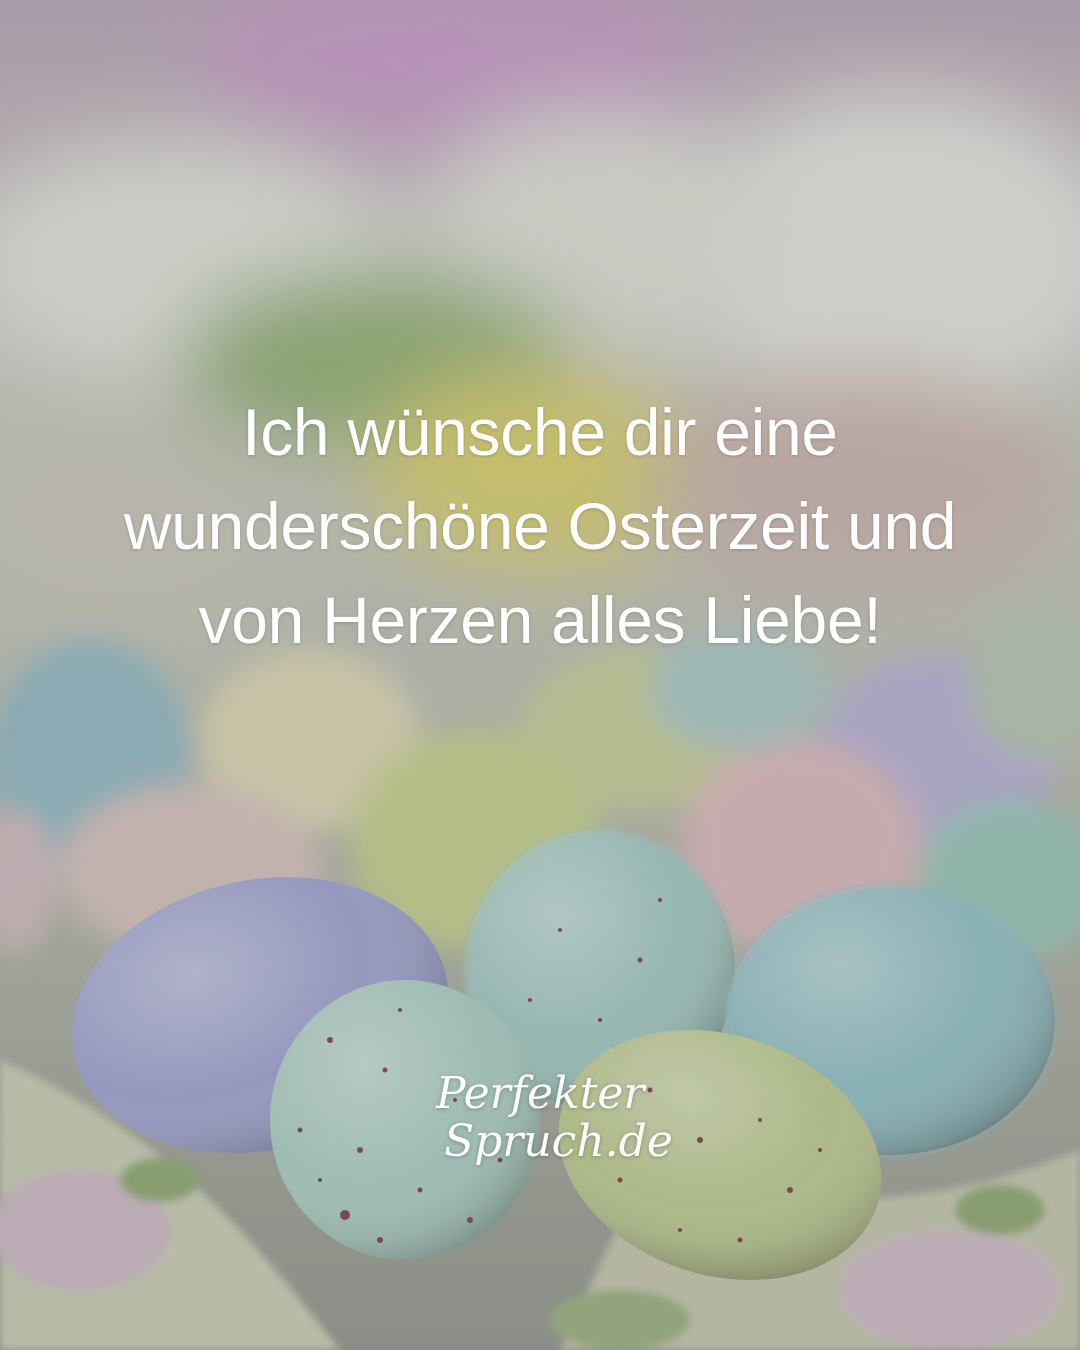  I want to click on quote-line-3: von Herzen alles Liebe!, so click(540, 620).